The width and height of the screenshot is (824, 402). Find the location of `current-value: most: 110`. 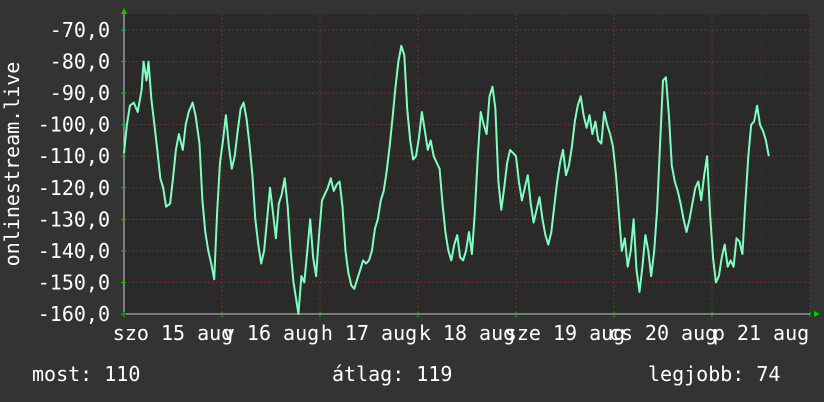

current-value: most: 110 is located at coordinates (86, 374).